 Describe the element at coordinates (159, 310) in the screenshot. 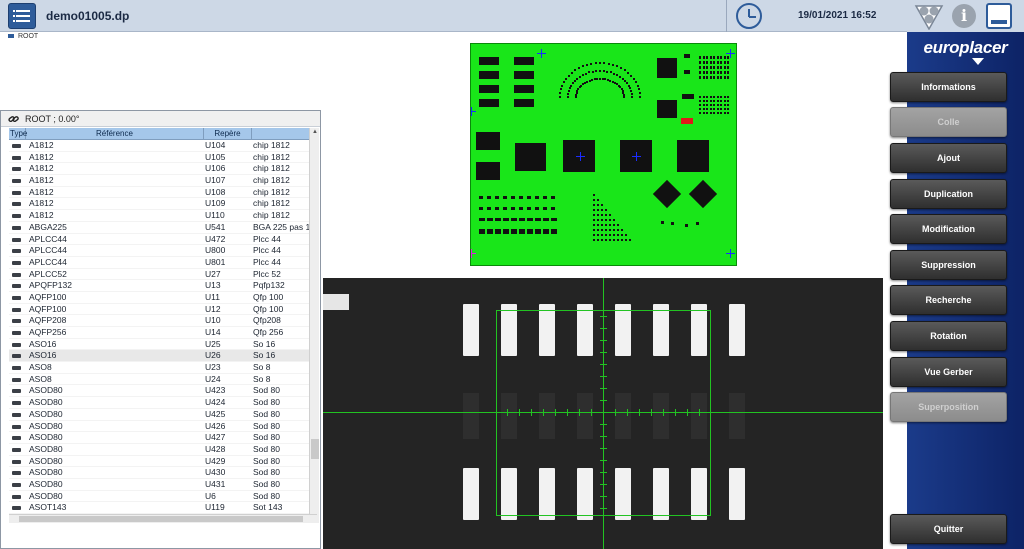

I see `table-row: AQFP100 U12 Qfp 100` at that location.